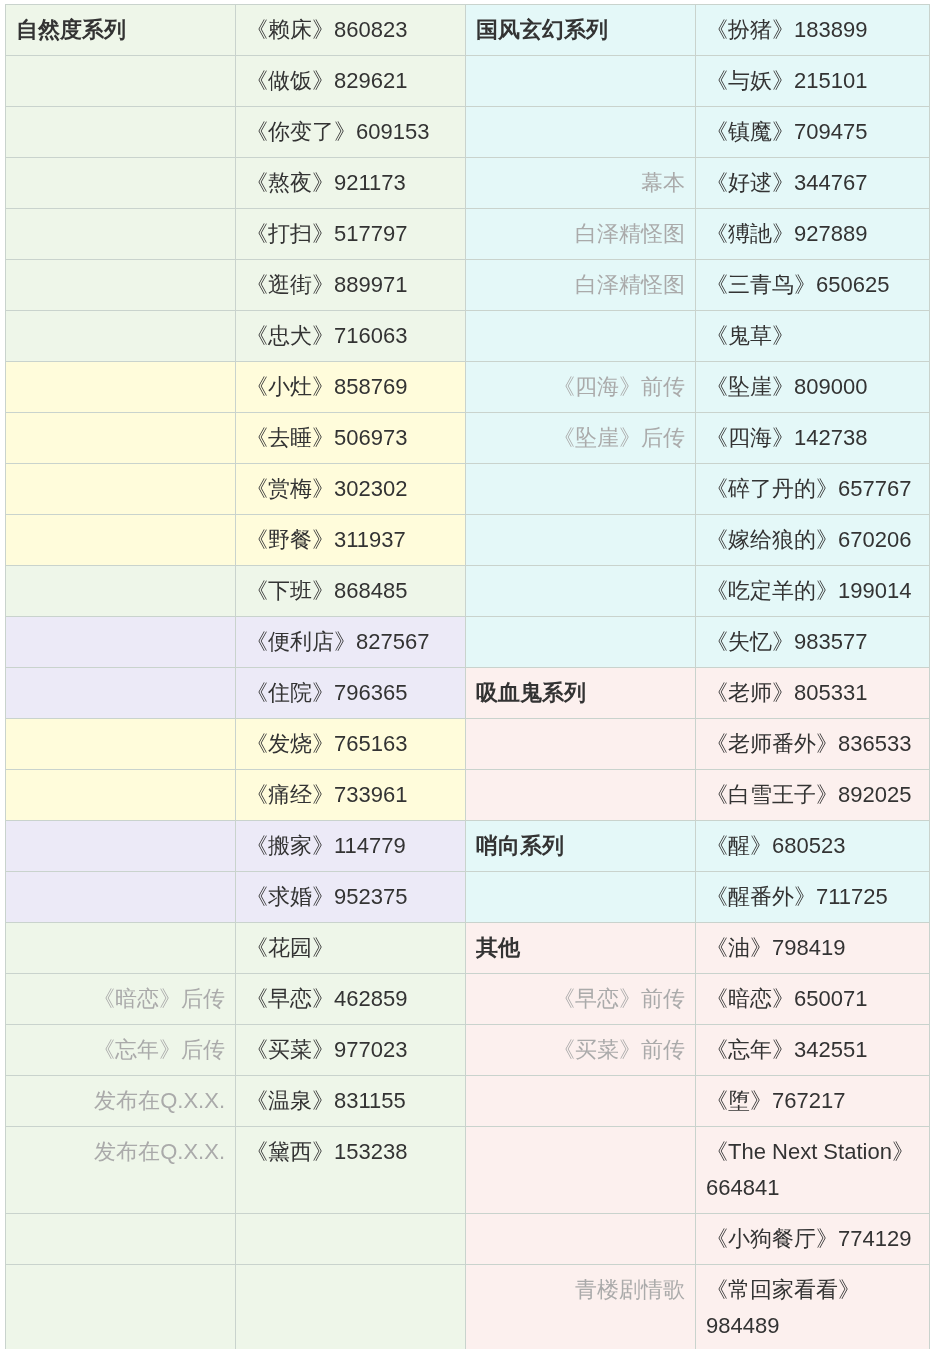  What do you see at coordinates (290, 948) in the screenshot?
I see `work-title: 《花园》` at bounding box center [290, 948].